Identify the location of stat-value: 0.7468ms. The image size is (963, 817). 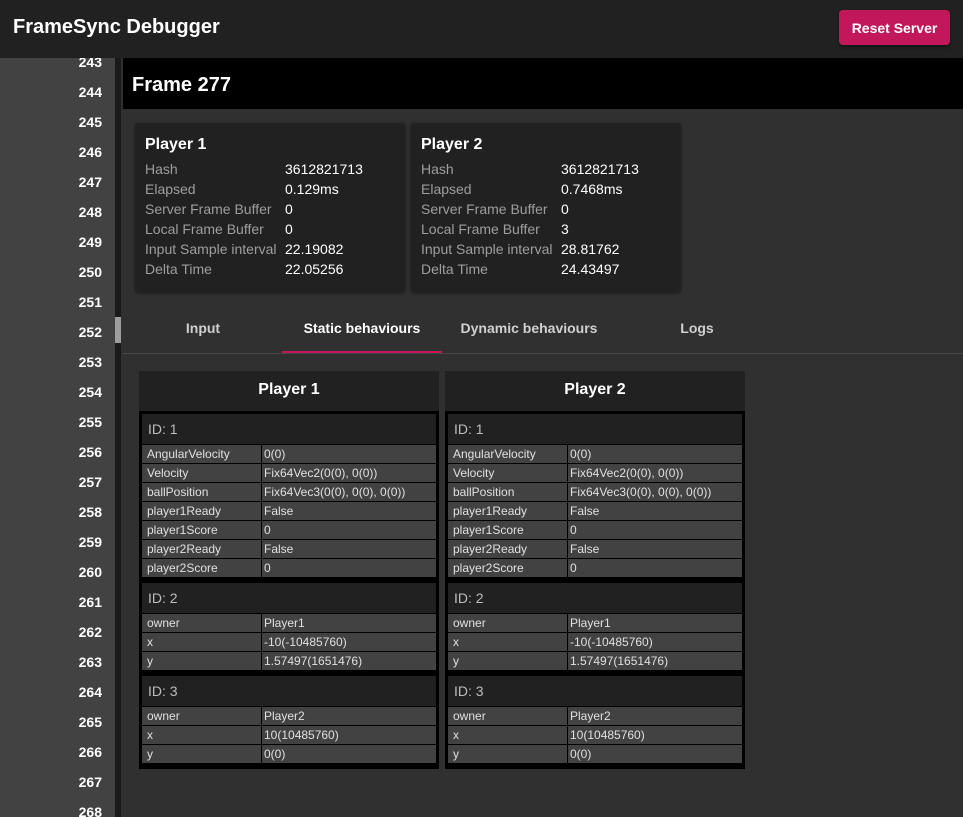
(592, 189).